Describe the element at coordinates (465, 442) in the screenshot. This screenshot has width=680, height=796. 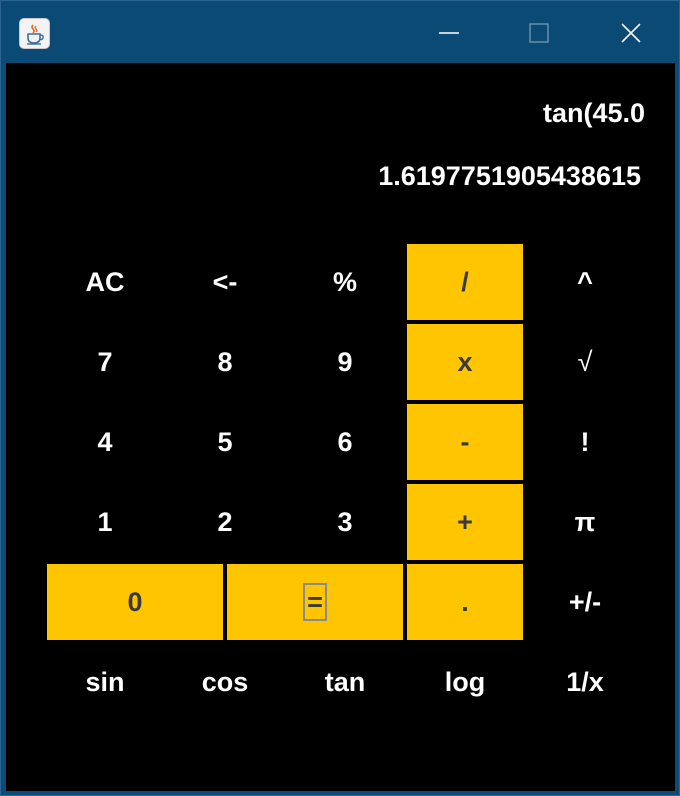
I see `minus-button: -` at that location.